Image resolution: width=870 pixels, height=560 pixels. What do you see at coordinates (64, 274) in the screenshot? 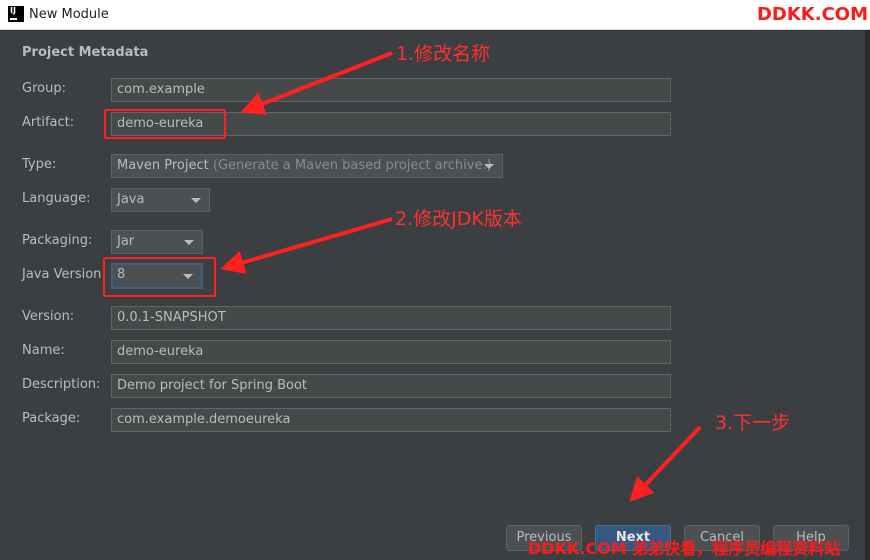
I see `java-version-label: Java Version:` at bounding box center [64, 274].